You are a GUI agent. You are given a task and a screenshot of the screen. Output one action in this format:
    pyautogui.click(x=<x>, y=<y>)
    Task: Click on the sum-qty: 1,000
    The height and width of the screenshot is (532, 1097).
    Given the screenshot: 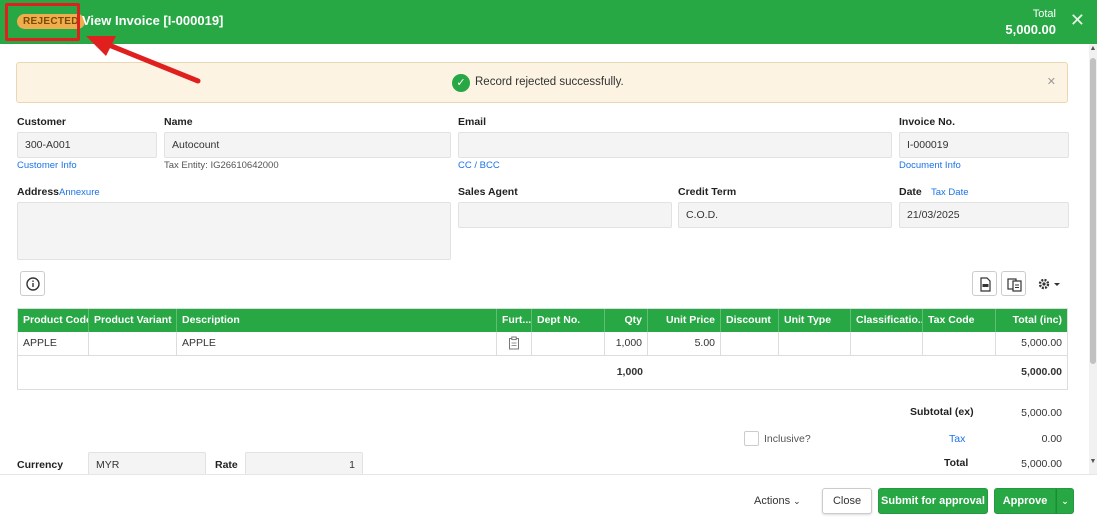 What is the action you would take?
    pyautogui.click(x=629, y=372)
    